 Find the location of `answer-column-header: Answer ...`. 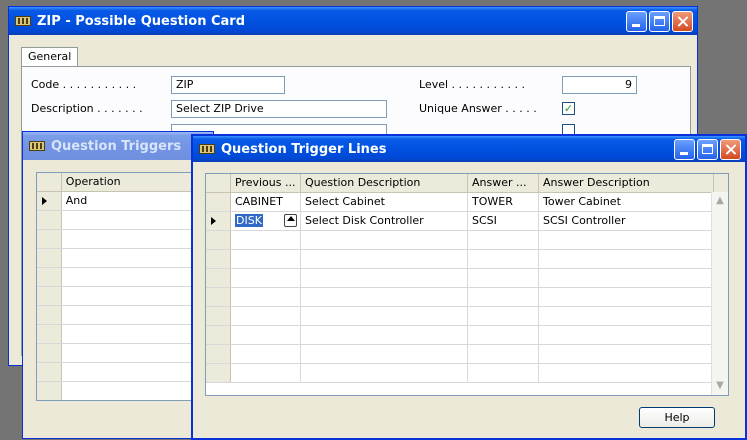

answer-column-header: Answer ... is located at coordinates (503, 183).